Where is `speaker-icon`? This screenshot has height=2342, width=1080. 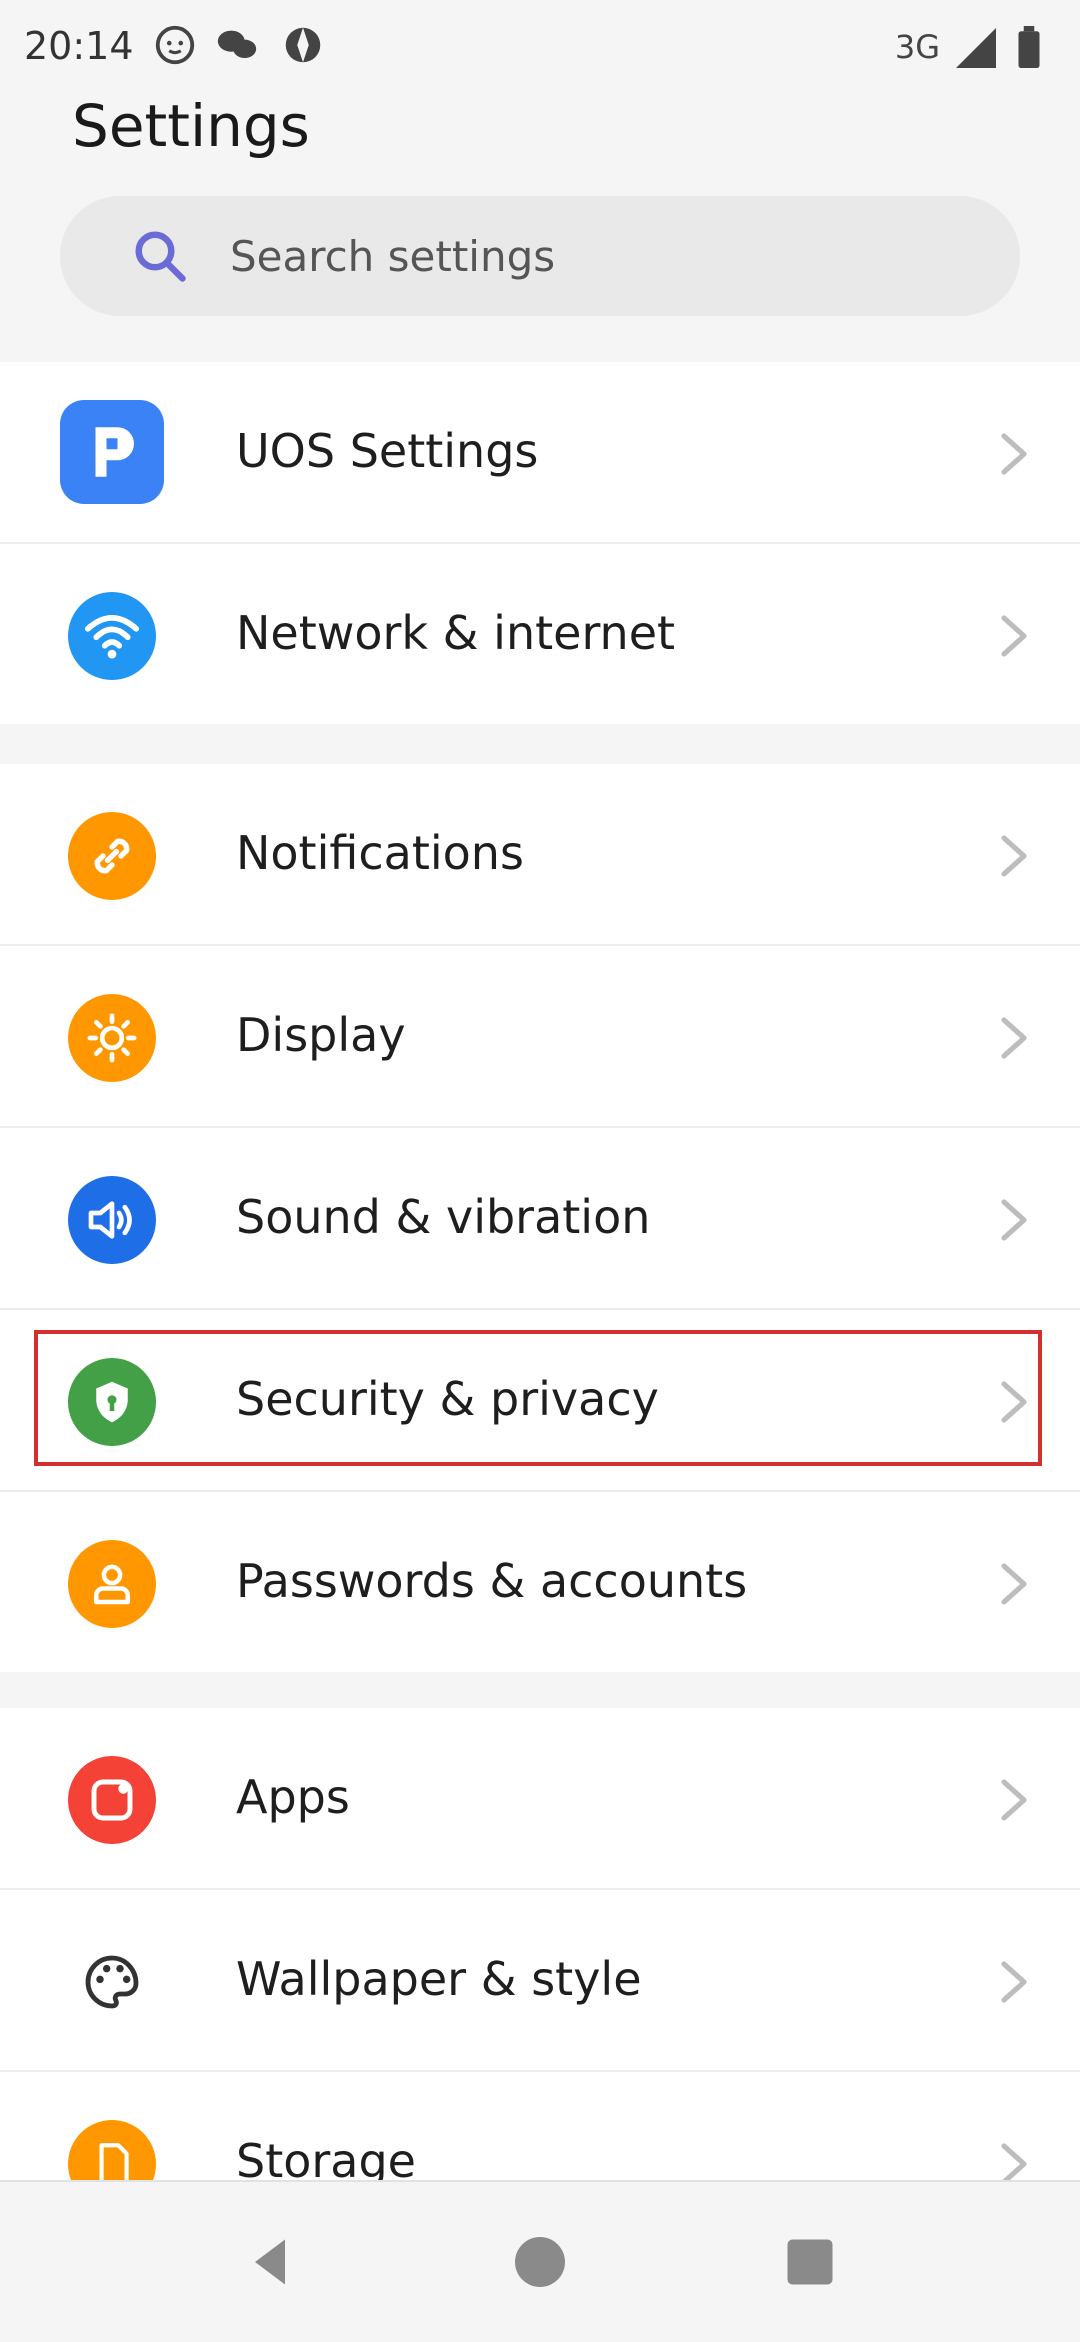 speaker-icon is located at coordinates (112, 1220).